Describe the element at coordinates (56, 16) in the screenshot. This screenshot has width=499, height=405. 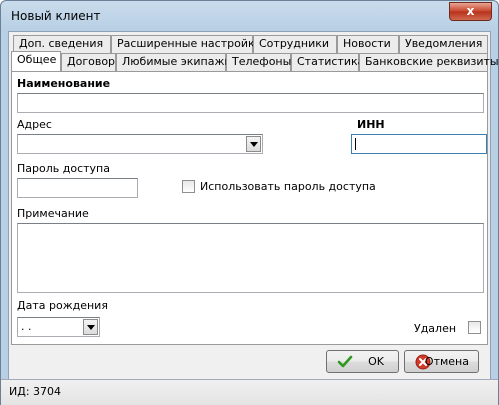
I see `window-title: Новый клиент` at that location.